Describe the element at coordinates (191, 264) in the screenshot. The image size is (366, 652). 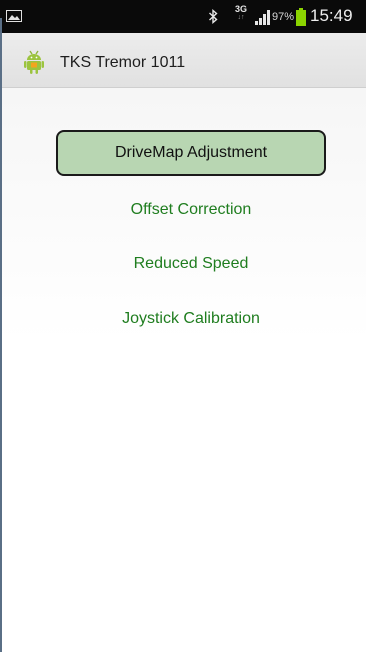
I see `menu-item-reduced-speed: Reduced Speed` at that location.